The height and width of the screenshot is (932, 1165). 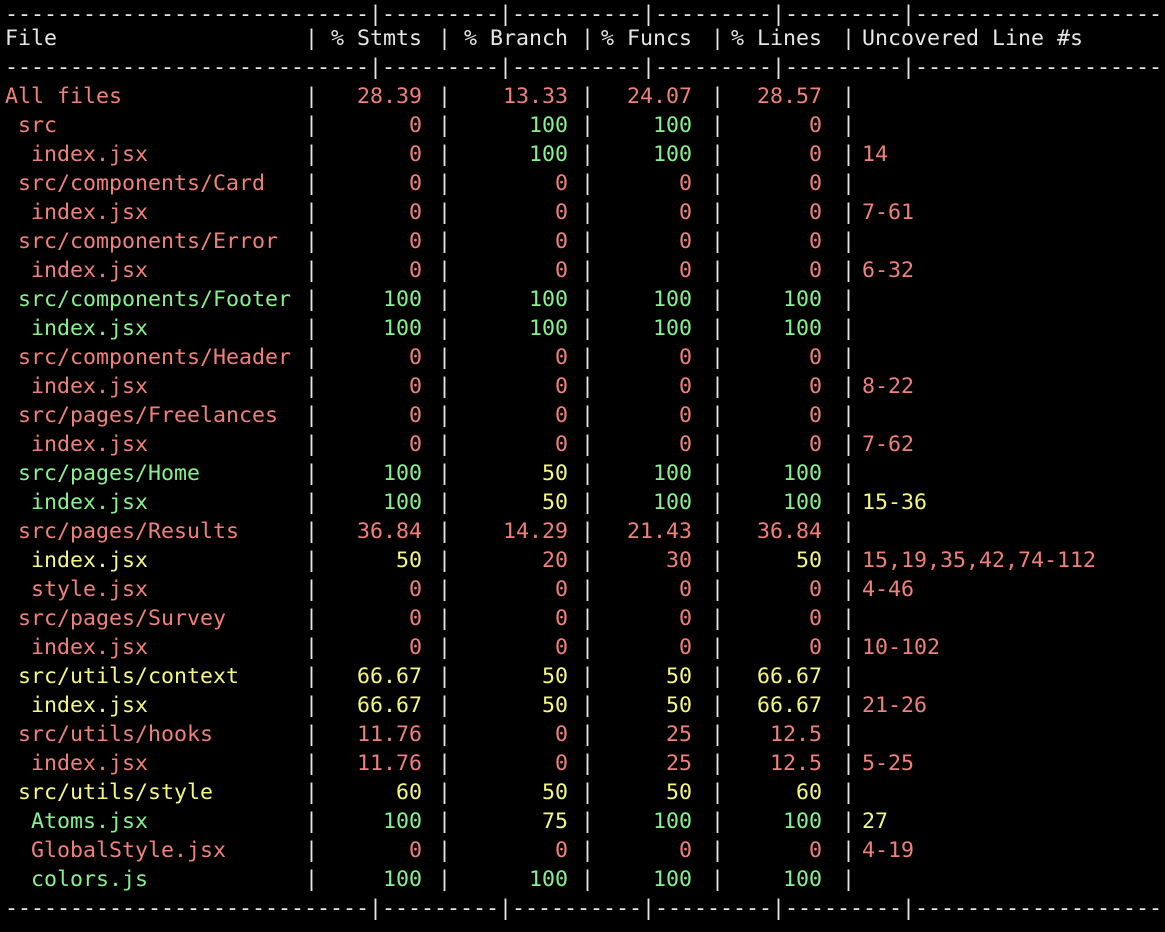 I want to click on funcs-value: 25, so click(x=636, y=763).